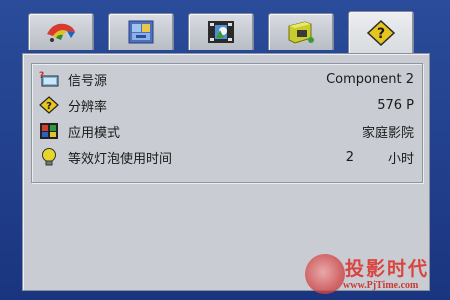 This screenshot has height=300, width=450. Describe the element at coordinates (88, 81) in the screenshot. I see `info-label: 信号源` at that location.